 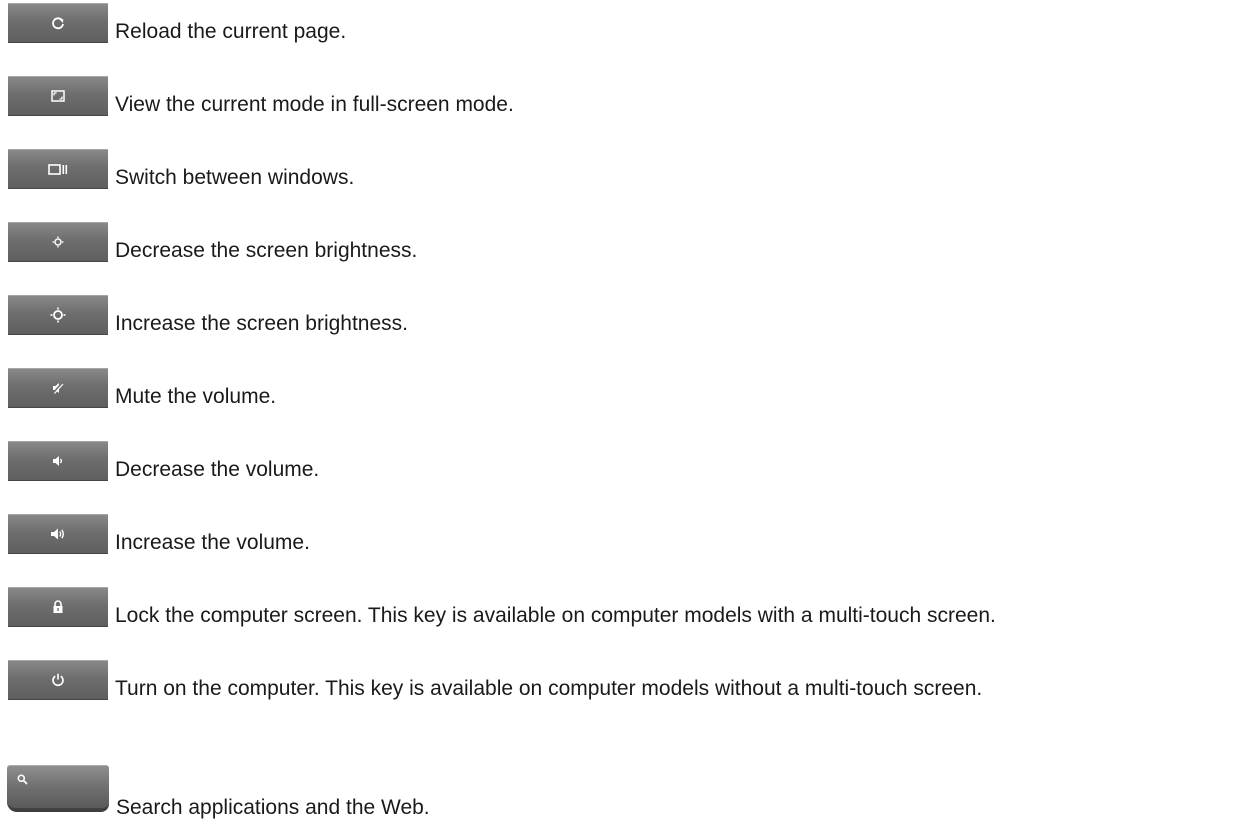 What do you see at coordinates (266, 250) in the screenshot?
I see `key-description: Decrease the screen brightness.` at bounding box center [266, 250].